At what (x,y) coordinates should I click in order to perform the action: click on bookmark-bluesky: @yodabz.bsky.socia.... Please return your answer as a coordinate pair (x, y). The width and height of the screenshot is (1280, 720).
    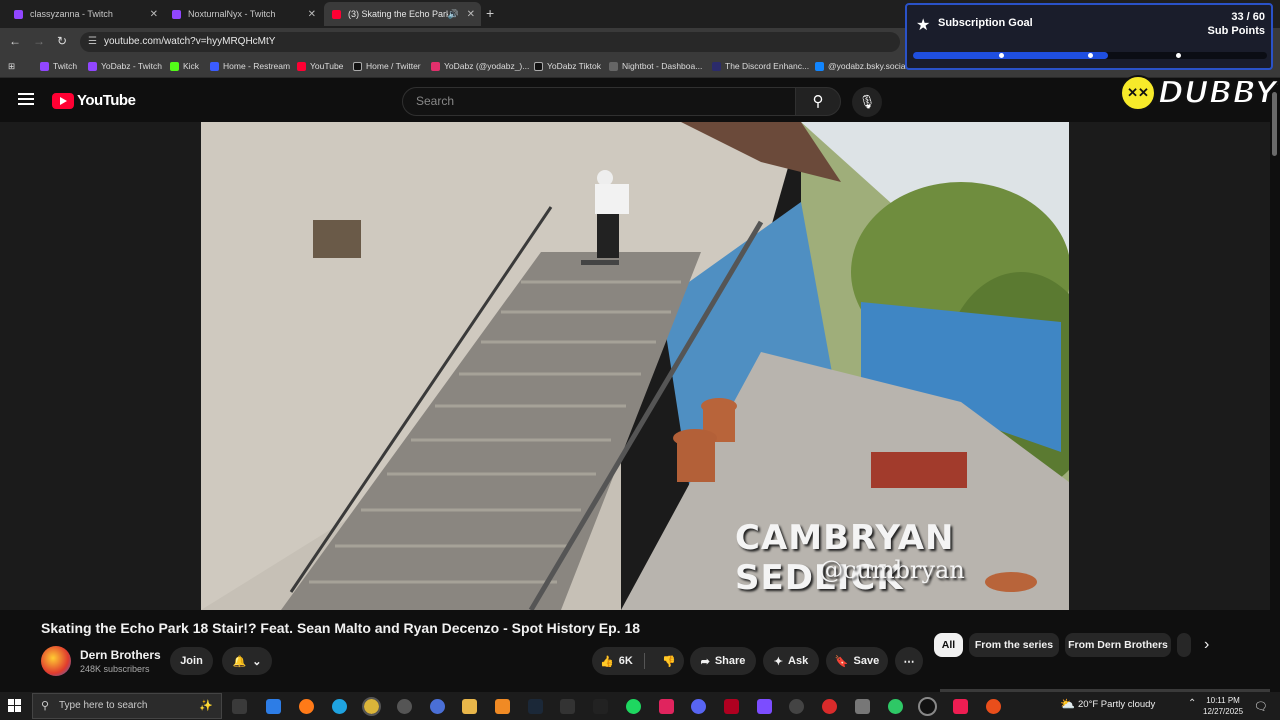
    Looking at the image, I should click on (864, 66).